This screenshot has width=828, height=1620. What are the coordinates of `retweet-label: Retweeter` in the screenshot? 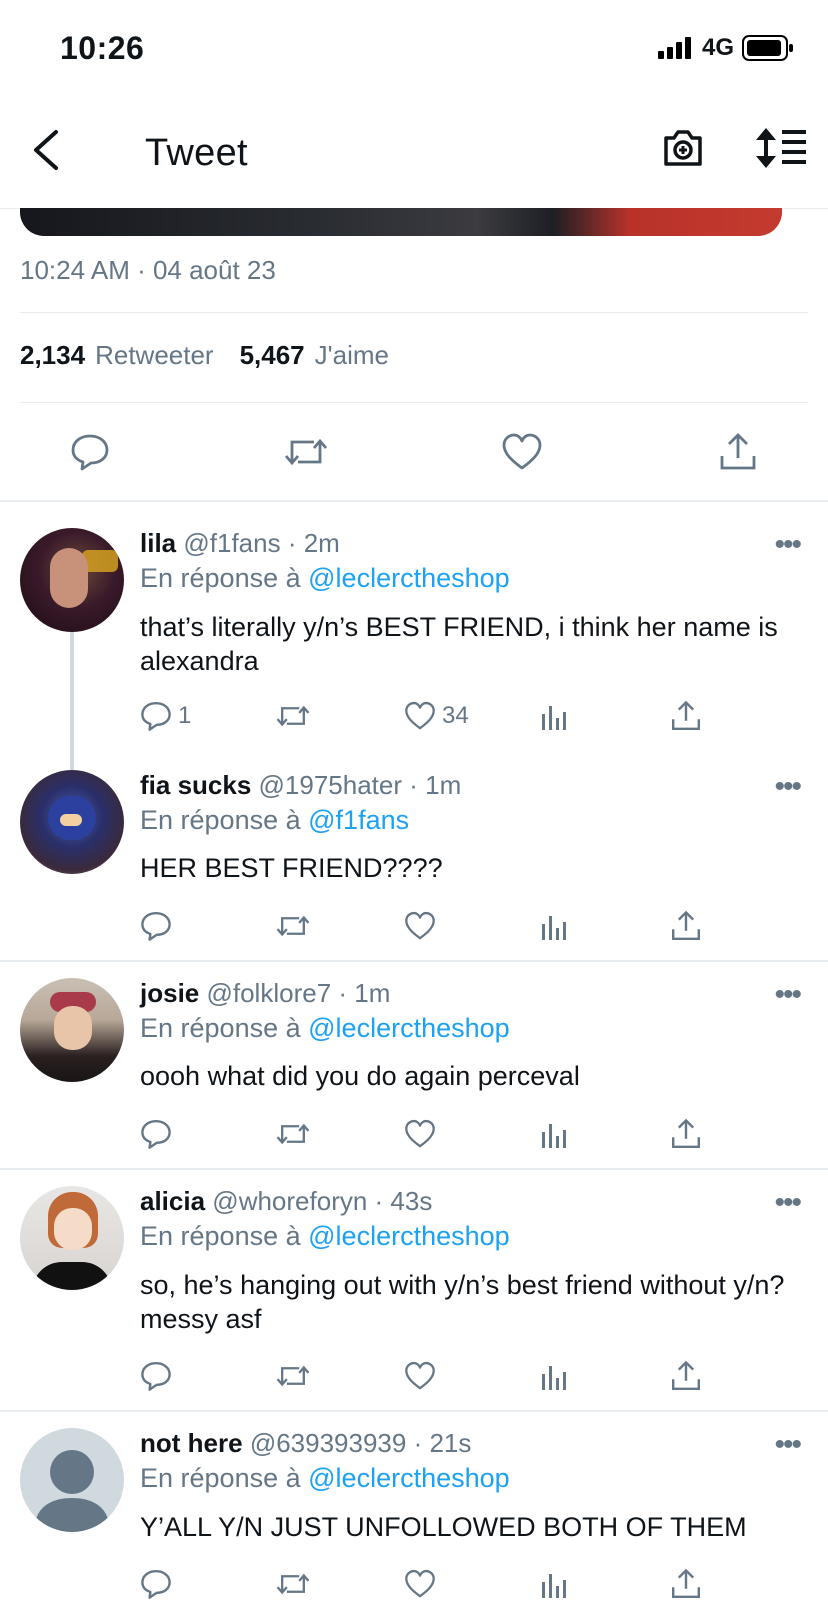 It's located at (154, 355).